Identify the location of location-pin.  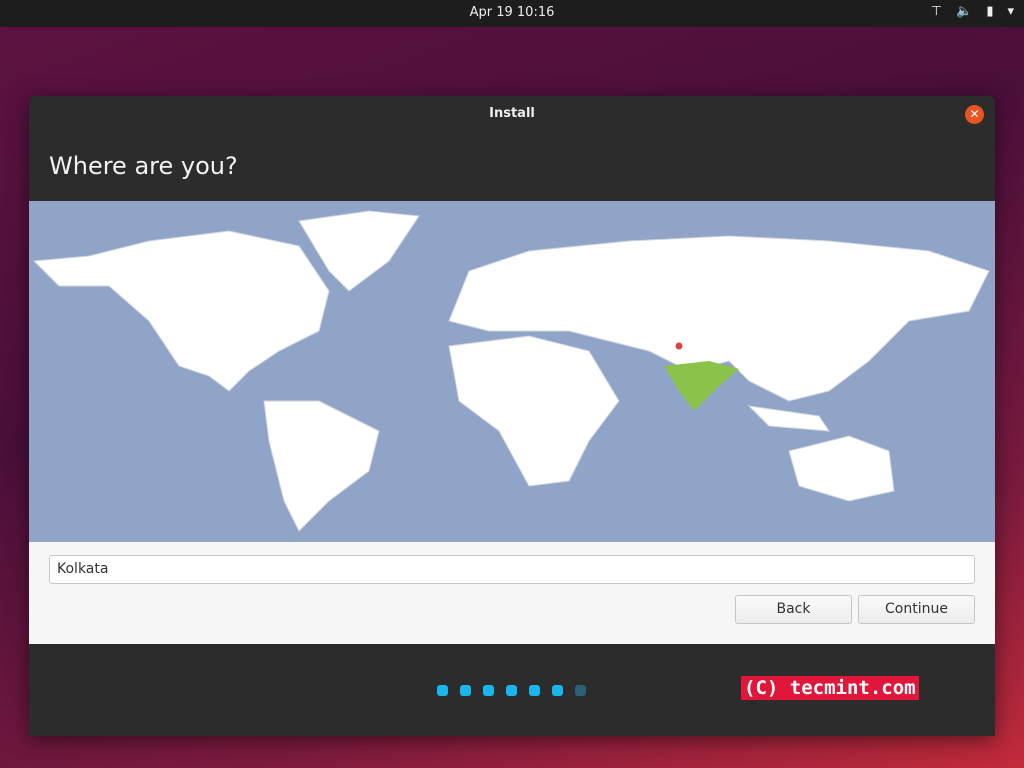
(679, 346).